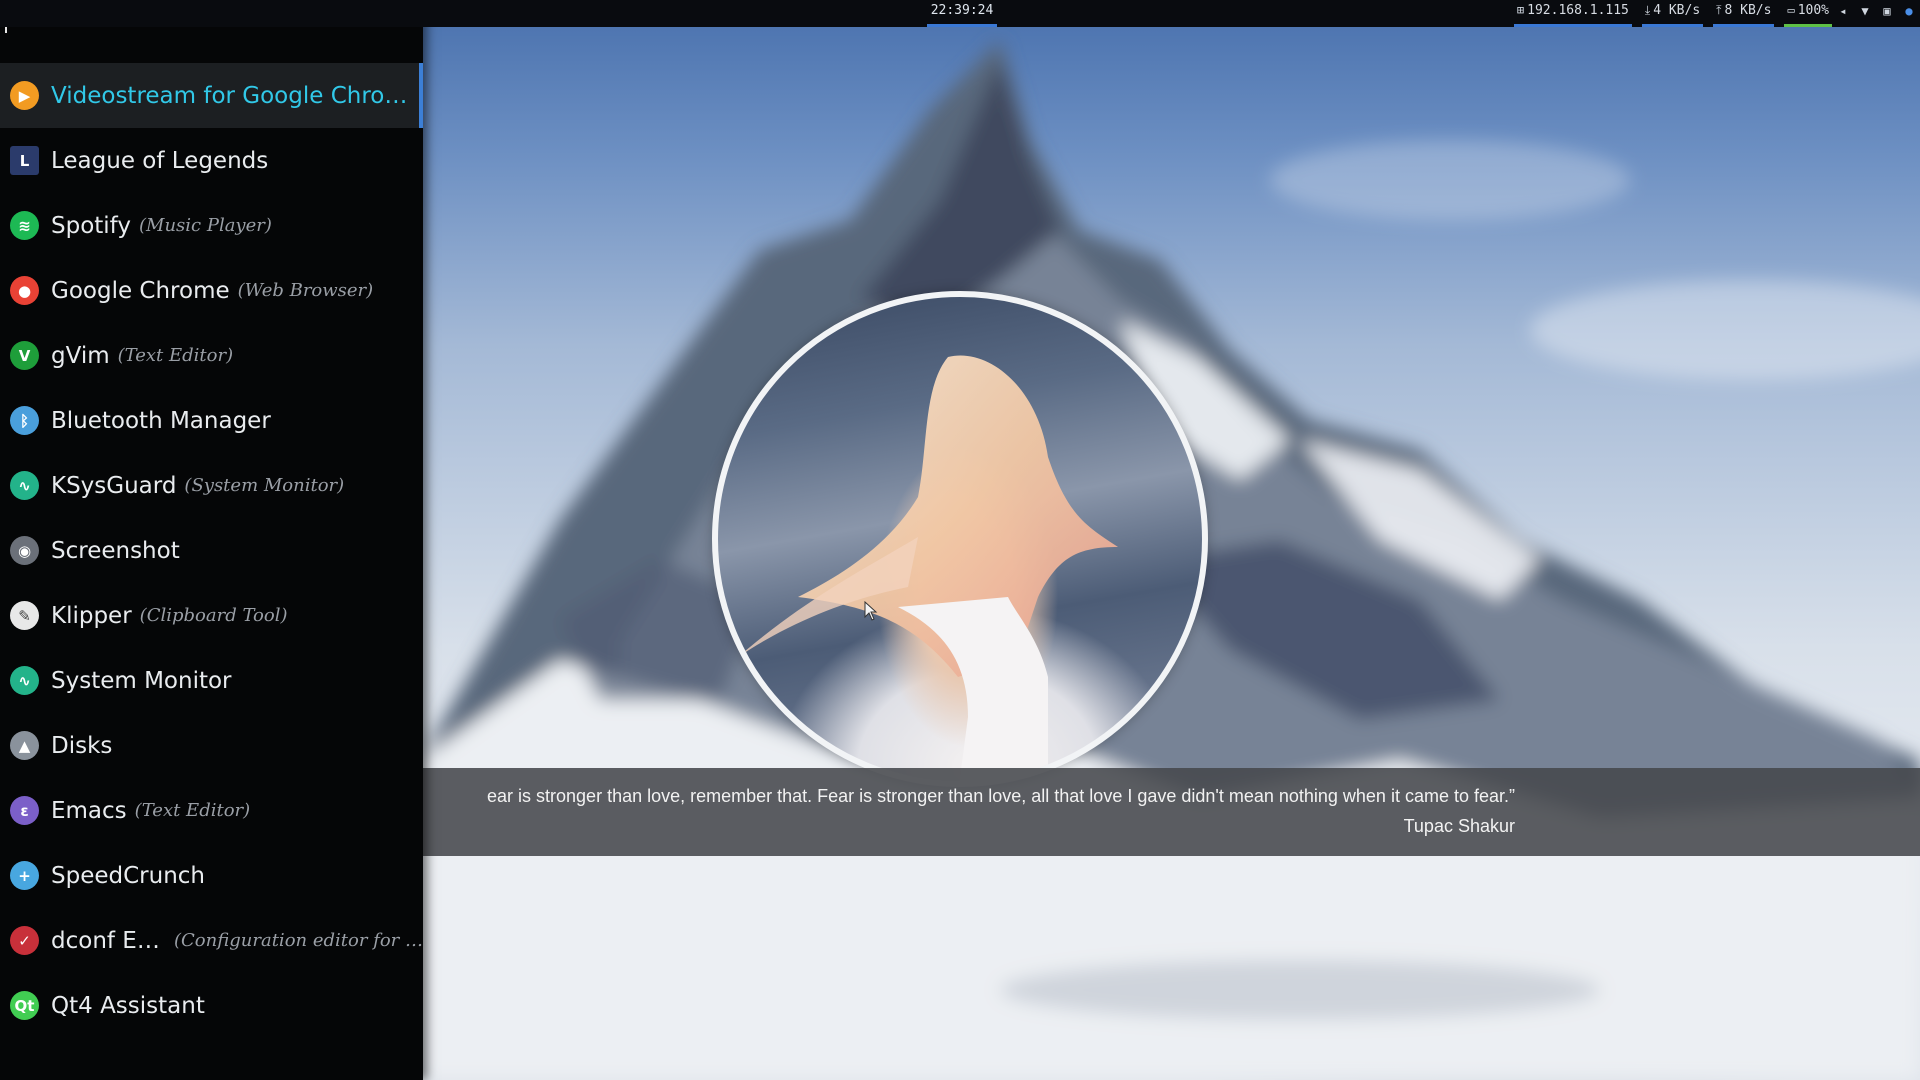  What do you see at coordinates (24, 745) in the screenshot?
I see `disks-icon: ▲` at bounding box center [24, 745].